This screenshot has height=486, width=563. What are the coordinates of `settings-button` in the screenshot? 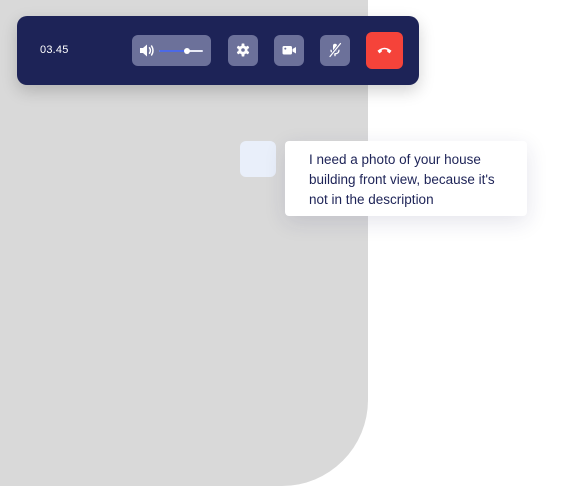 It's located at (243, 50).